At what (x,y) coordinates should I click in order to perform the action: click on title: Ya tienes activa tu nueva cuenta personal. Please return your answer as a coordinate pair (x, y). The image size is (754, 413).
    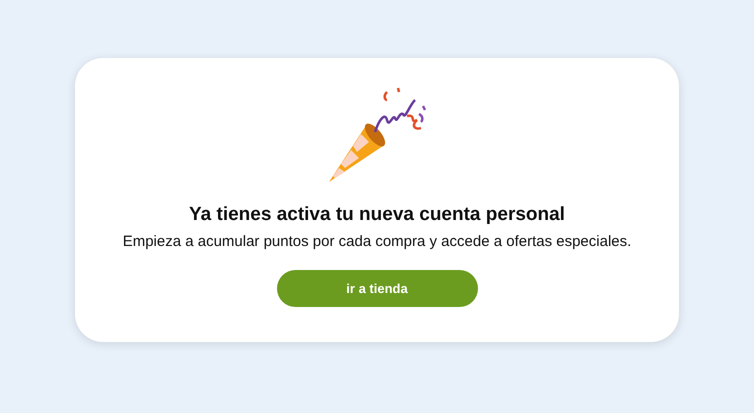
    Looking at the image, I should click on (377, 215).